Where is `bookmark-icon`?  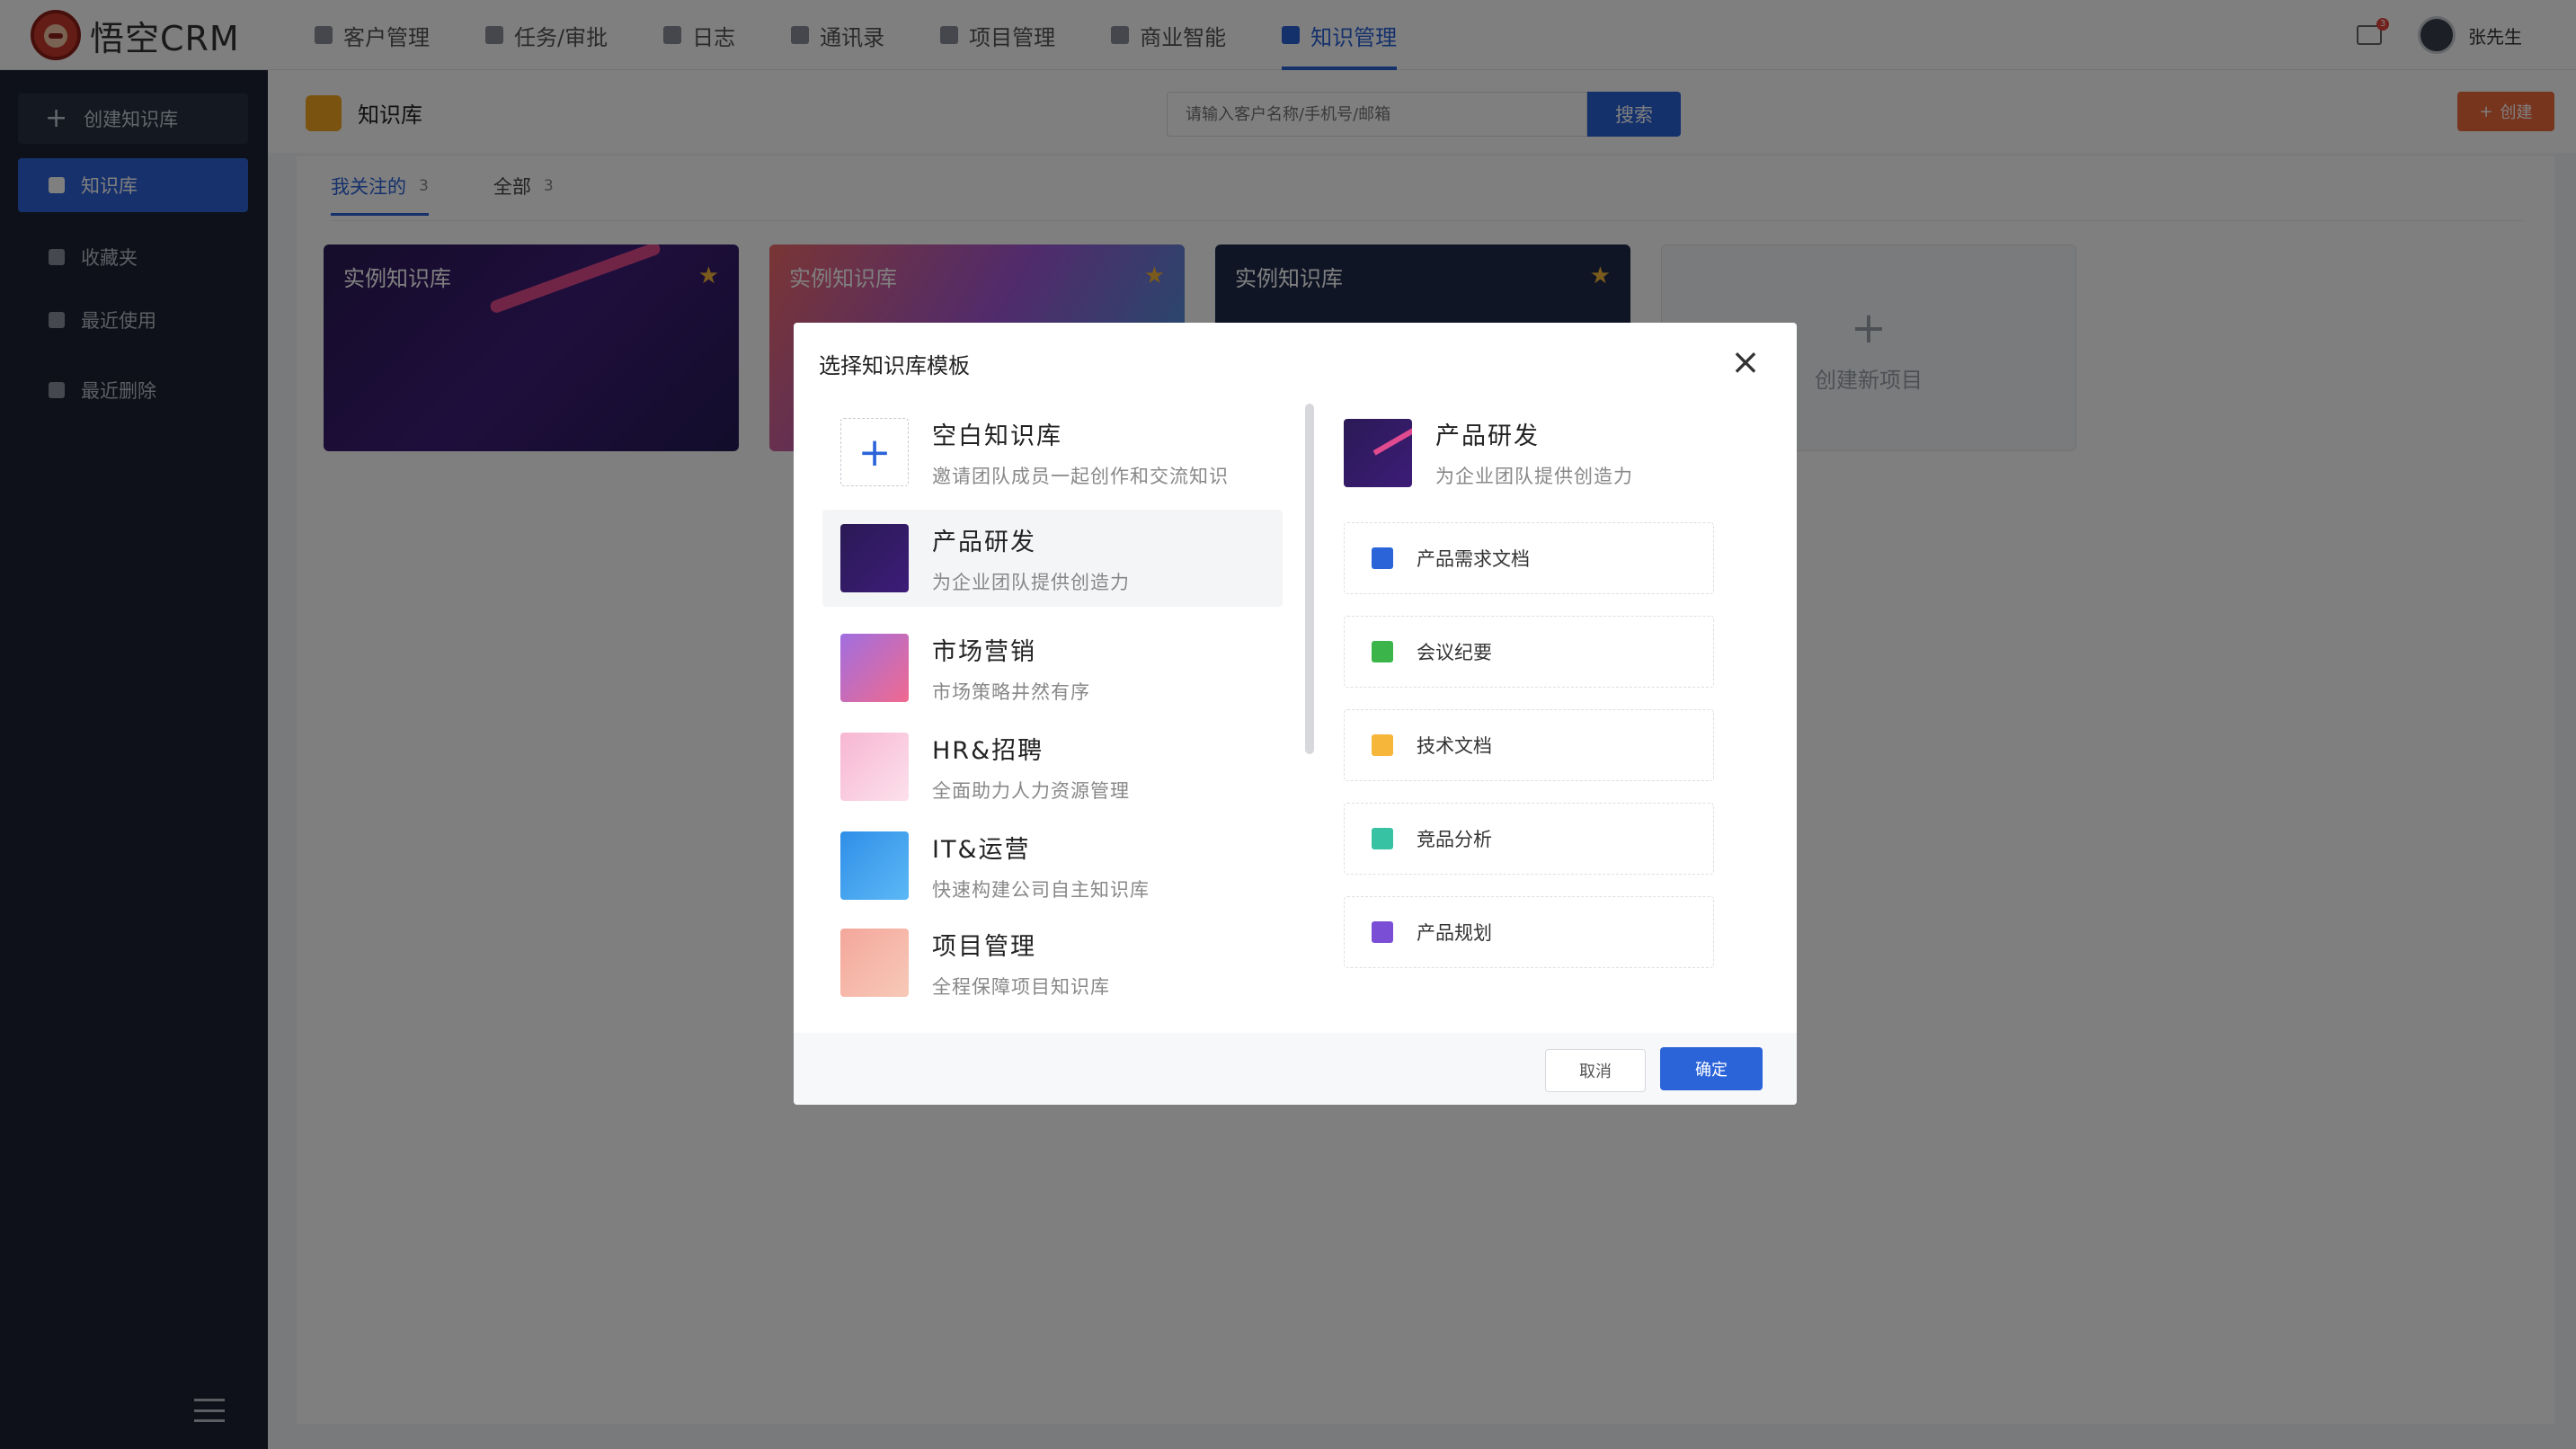
bookmark-icon is located at coordinates (1382, 651).